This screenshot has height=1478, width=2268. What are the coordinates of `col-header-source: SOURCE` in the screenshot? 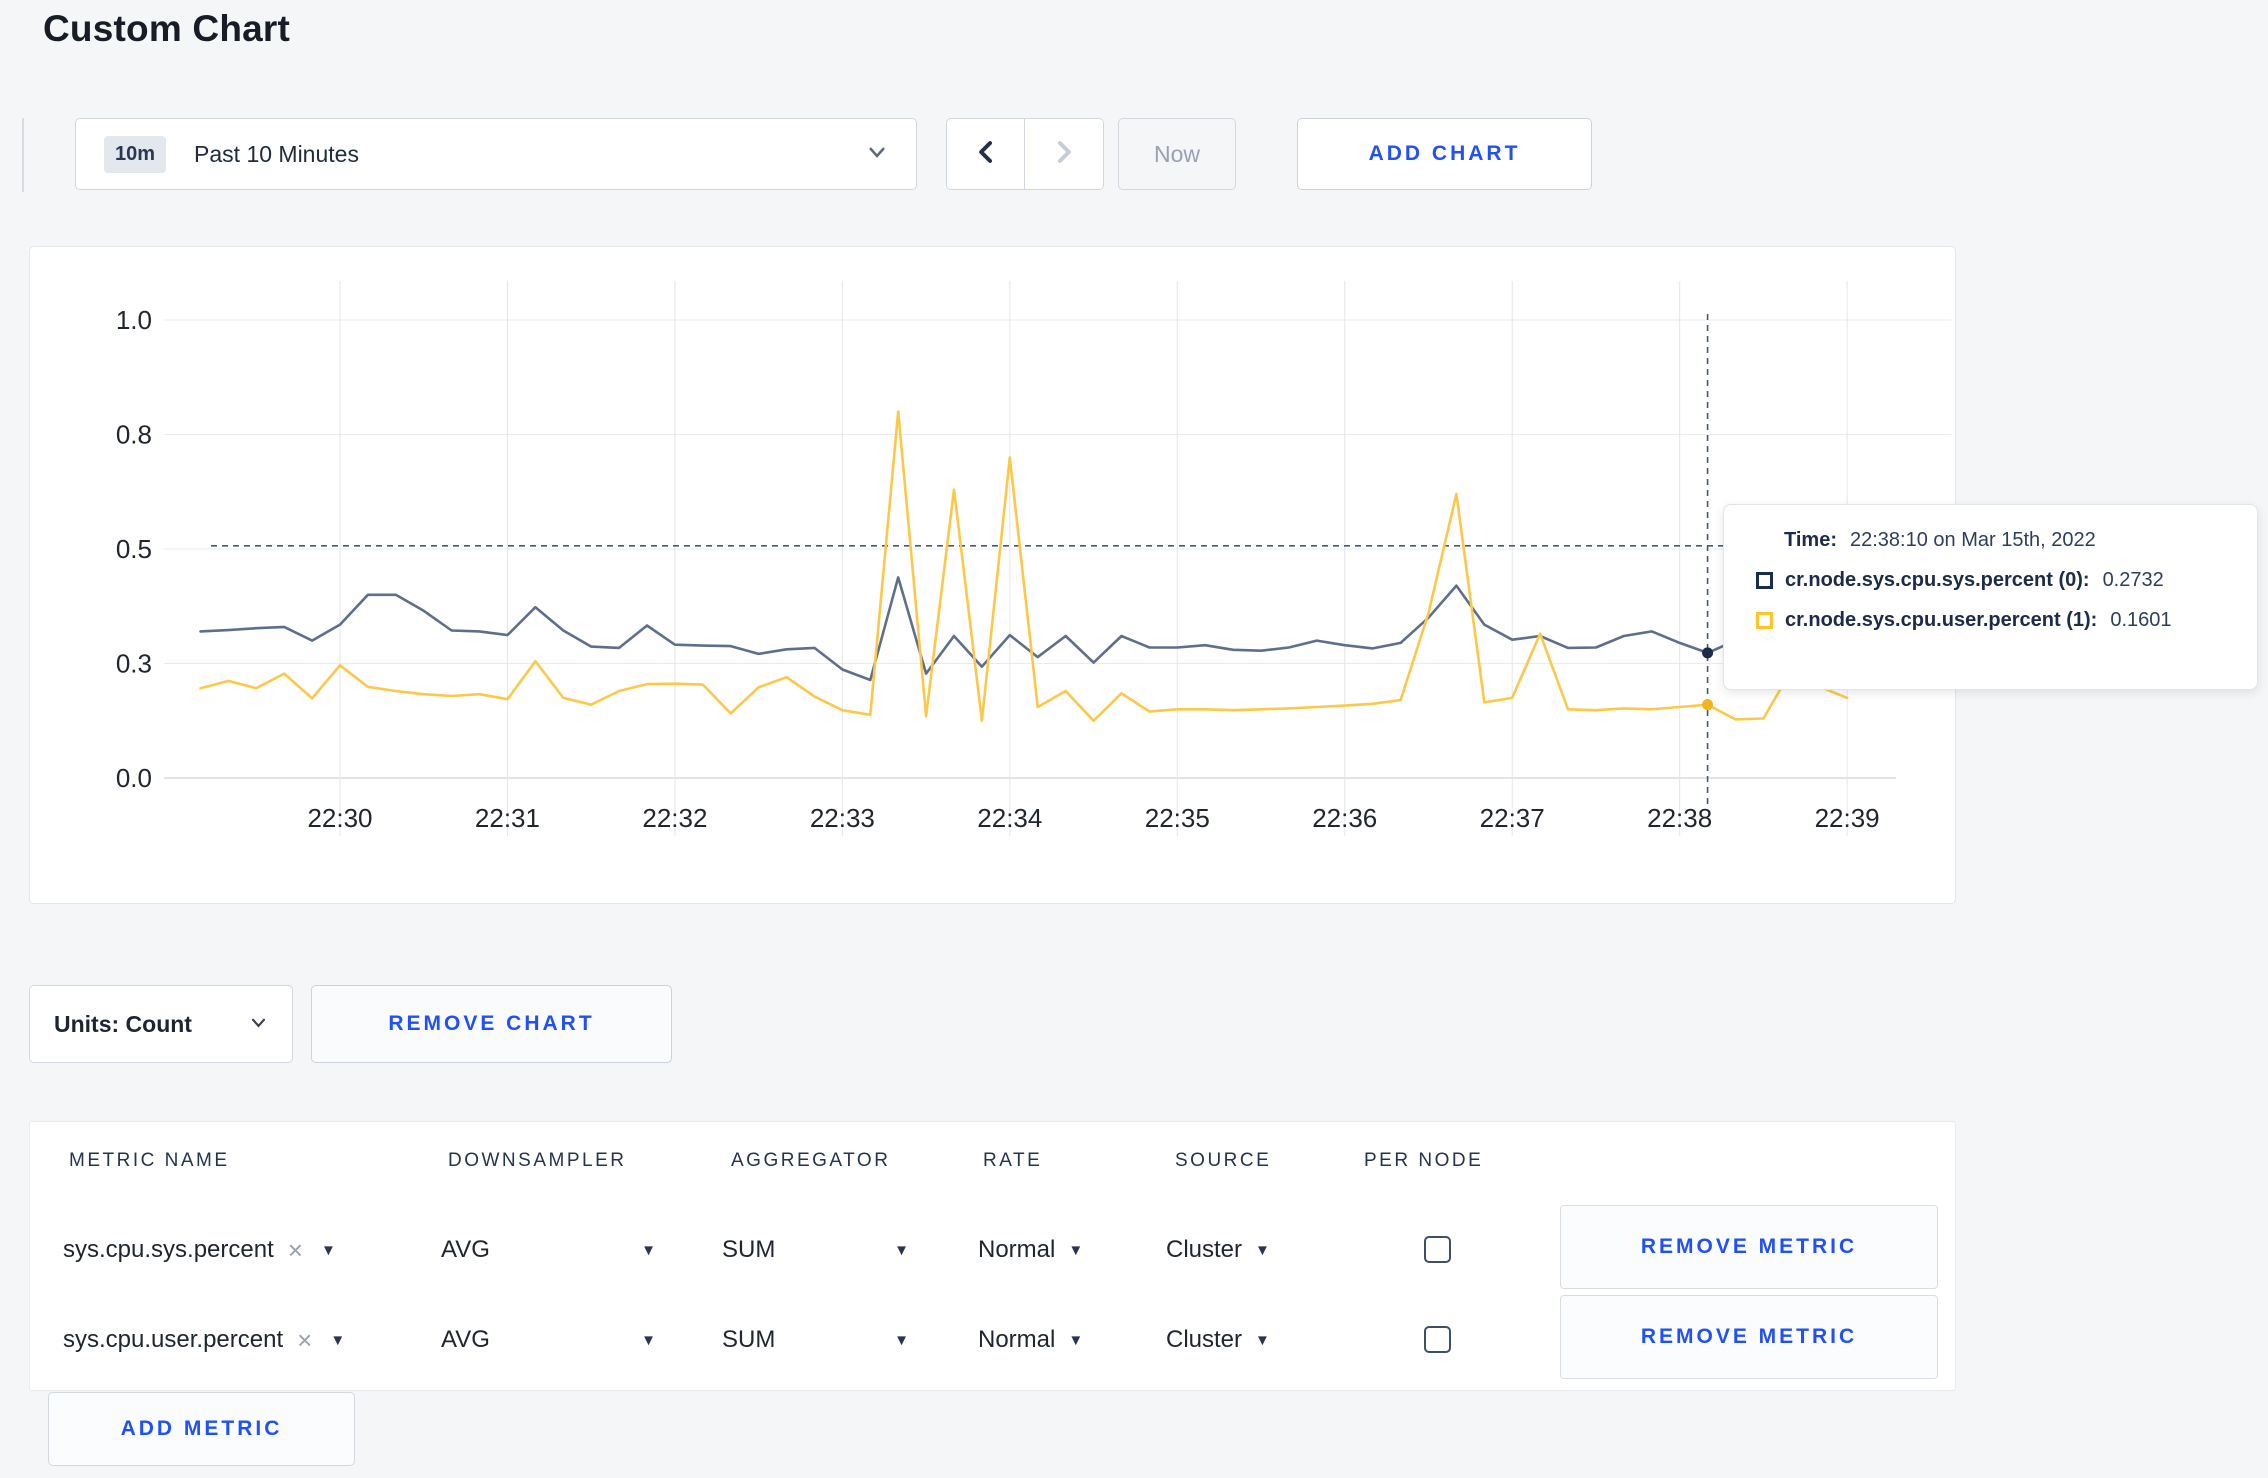 It's located at (1223, 1160).